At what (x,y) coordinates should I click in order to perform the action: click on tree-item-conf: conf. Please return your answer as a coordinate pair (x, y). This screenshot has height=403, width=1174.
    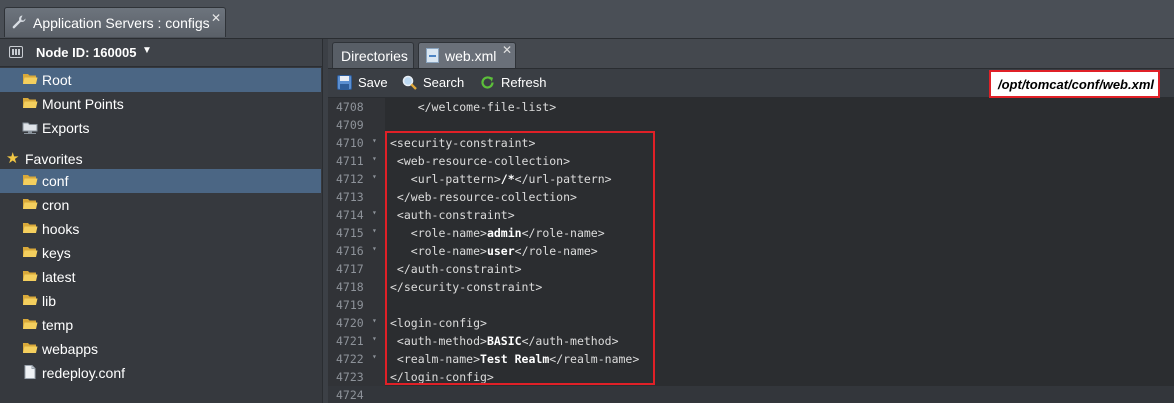
    Looking at the image, I should click on (160, 181).